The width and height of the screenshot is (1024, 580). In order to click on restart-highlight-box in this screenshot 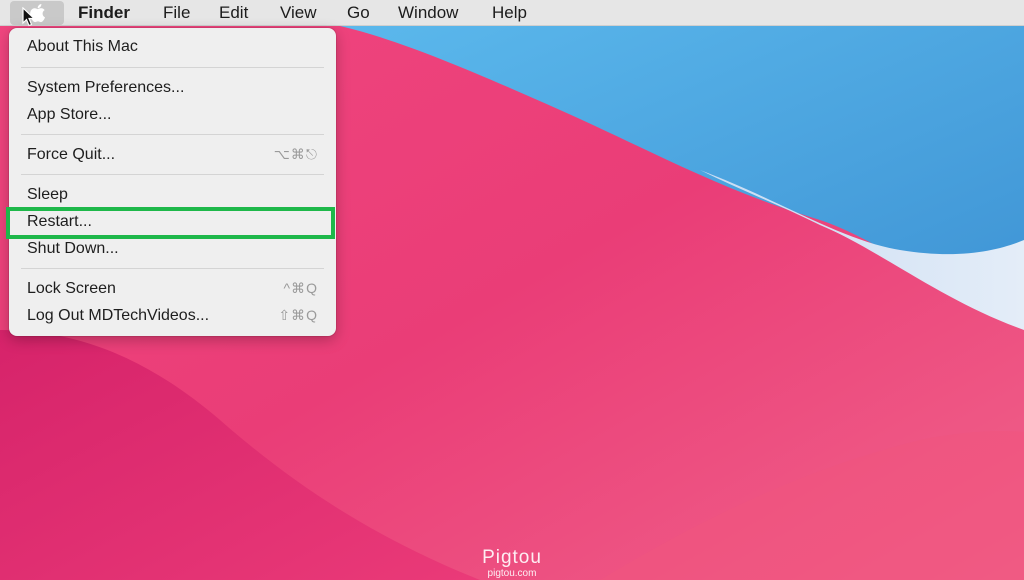, I will do `click(170, 223)`.